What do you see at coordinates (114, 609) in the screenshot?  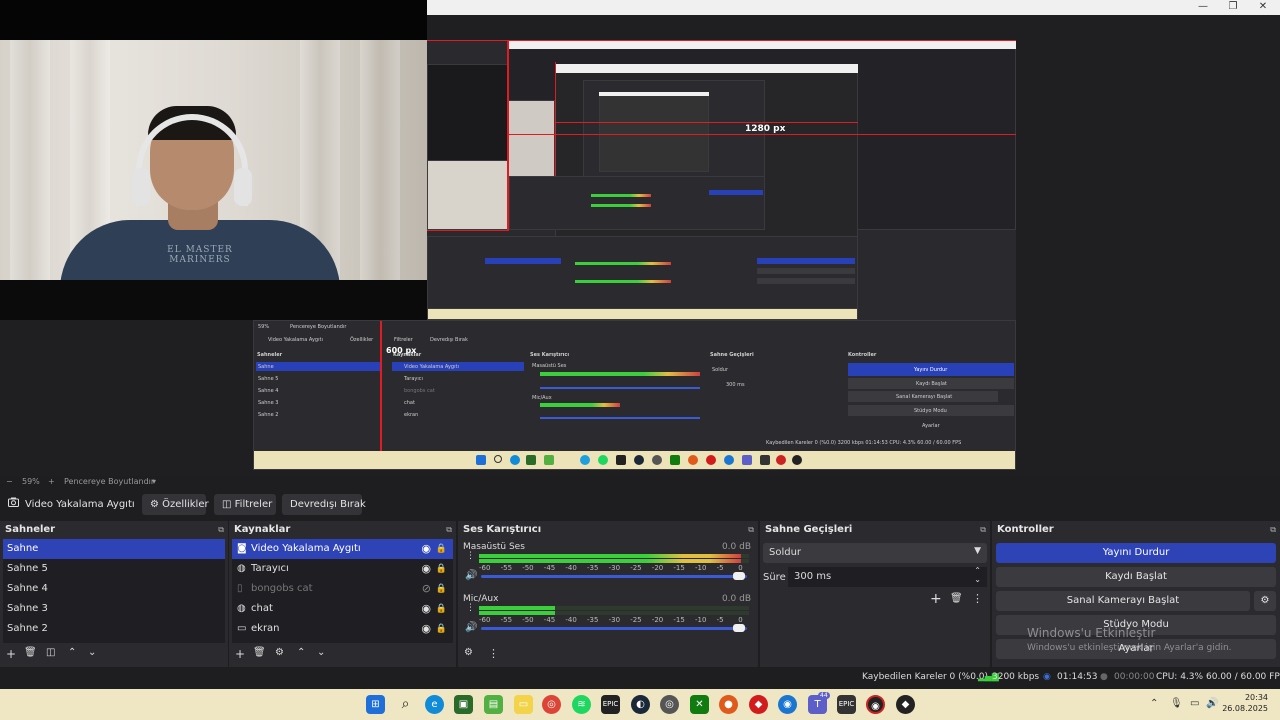 I see `scene-item: Sahne 3` at bounding box center [114, 609].